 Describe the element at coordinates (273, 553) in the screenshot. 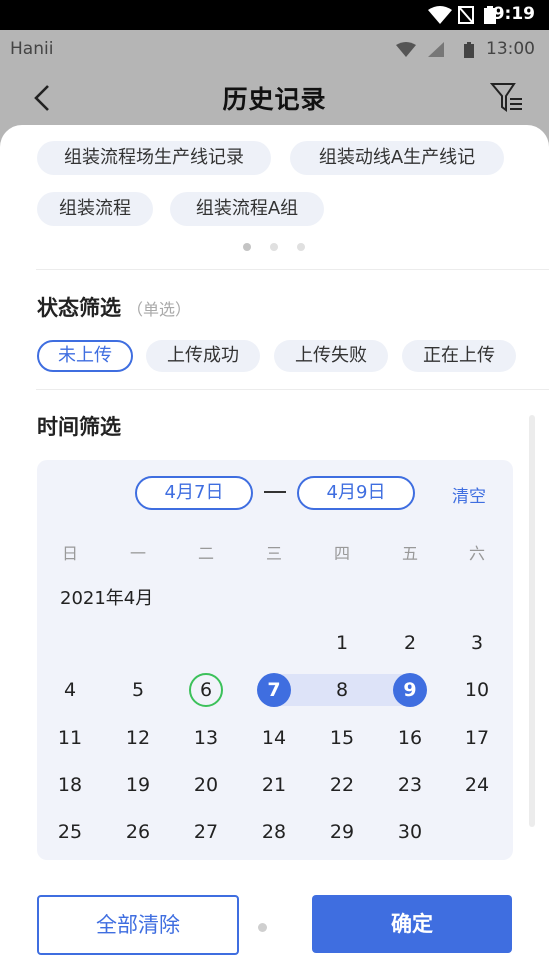

I see `weekday-label: 三` at that location.